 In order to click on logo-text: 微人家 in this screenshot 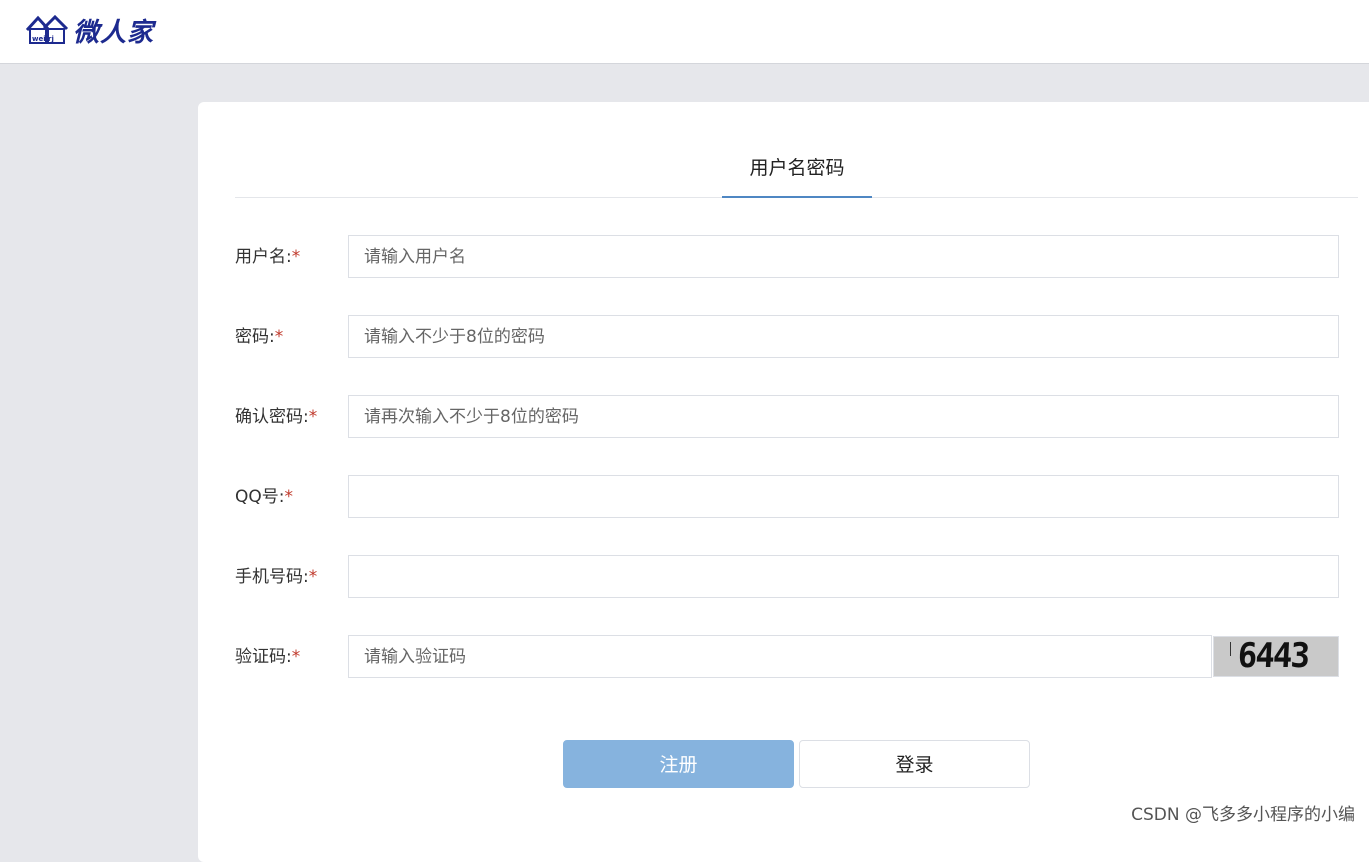, I will do `click(113, 30)`.